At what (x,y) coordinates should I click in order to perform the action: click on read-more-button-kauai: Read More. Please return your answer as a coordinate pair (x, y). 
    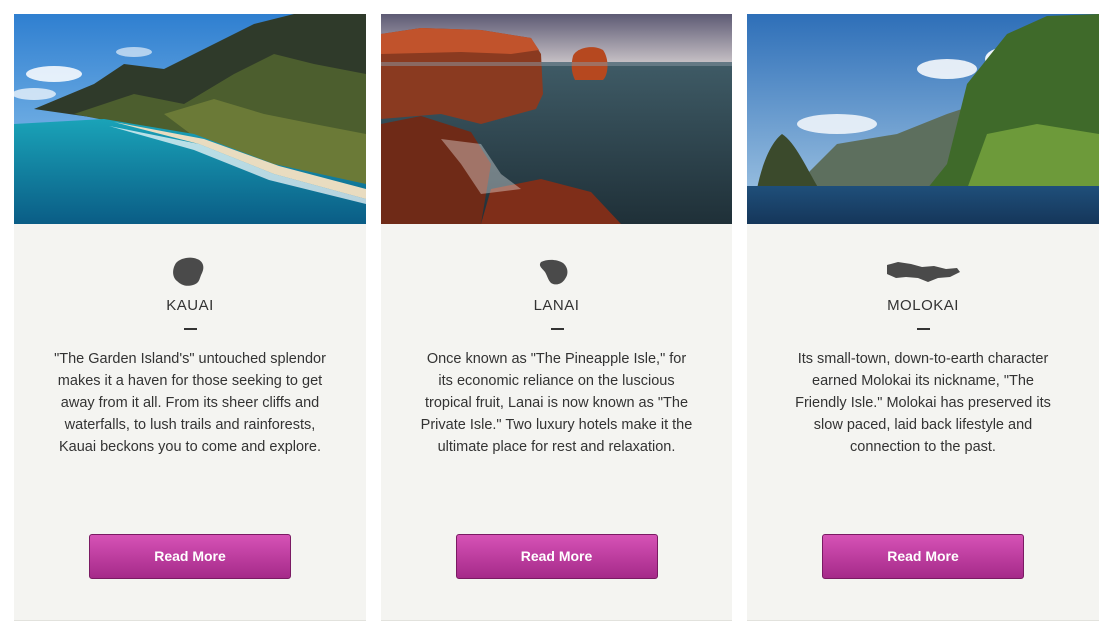
    Looking at the image, I should click on (190, 556).